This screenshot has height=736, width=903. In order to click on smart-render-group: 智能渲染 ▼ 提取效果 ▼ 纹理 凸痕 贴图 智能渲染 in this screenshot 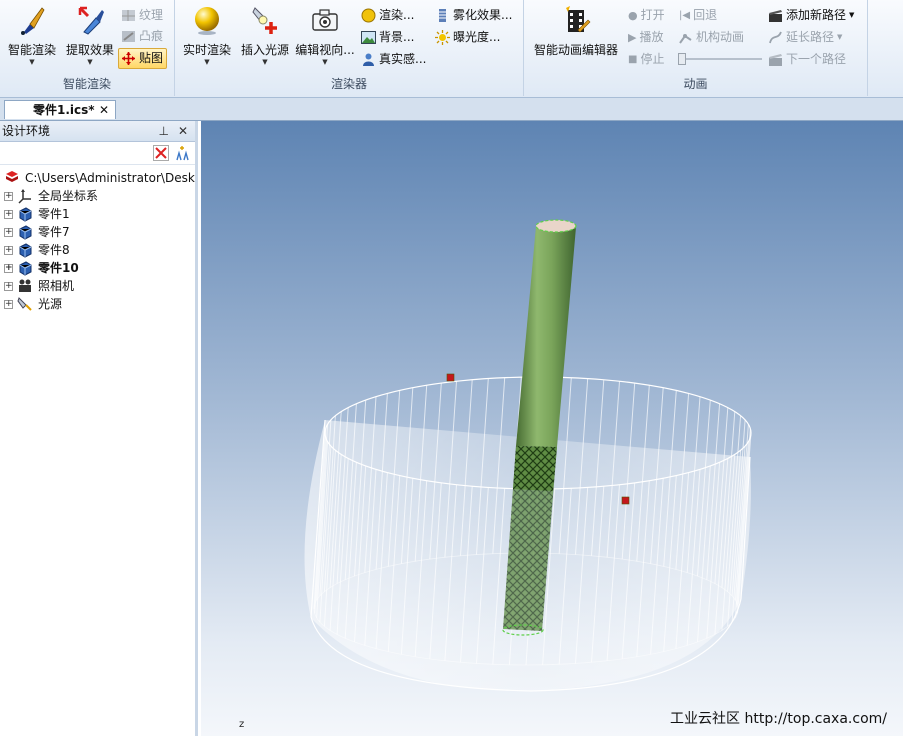, I will do `click(87, 48)`.